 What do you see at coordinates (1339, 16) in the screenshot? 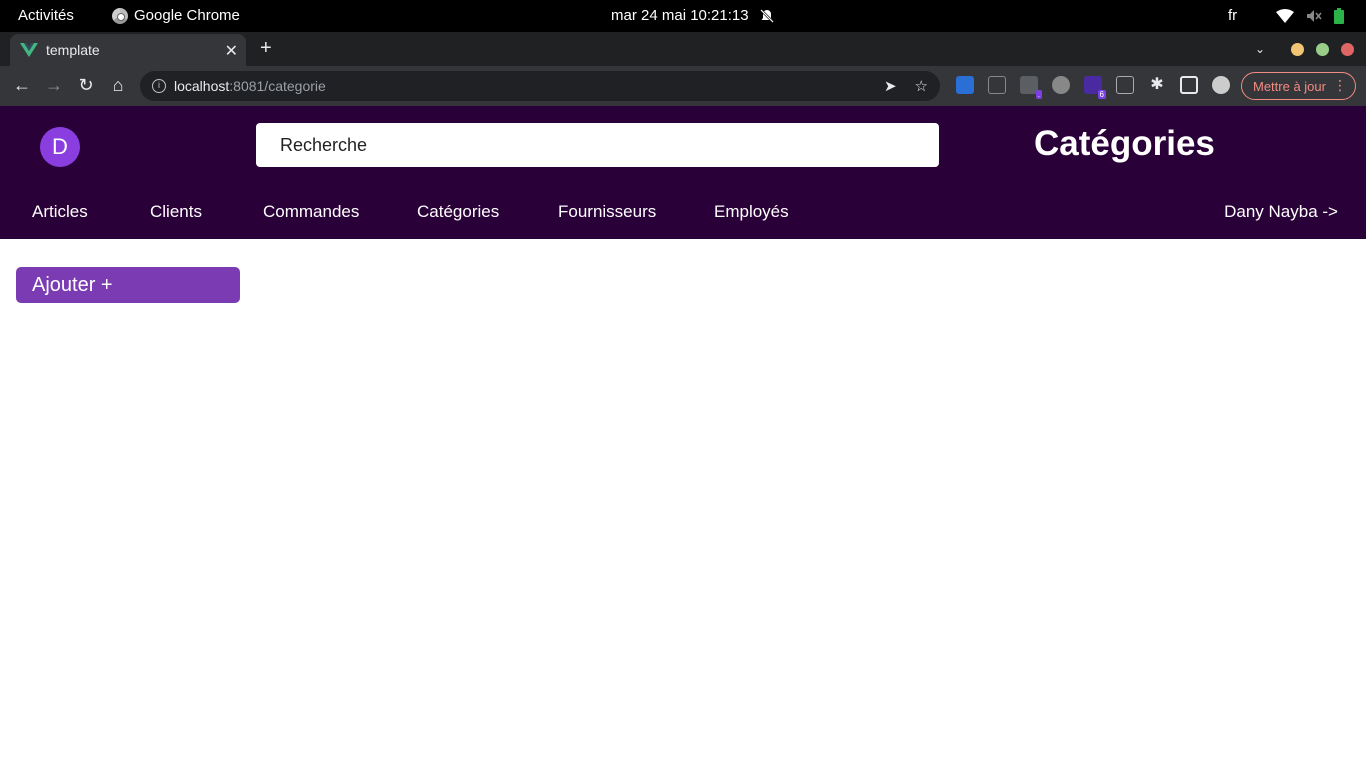
I see `battery-icon` at bounding box center [1339, 16].